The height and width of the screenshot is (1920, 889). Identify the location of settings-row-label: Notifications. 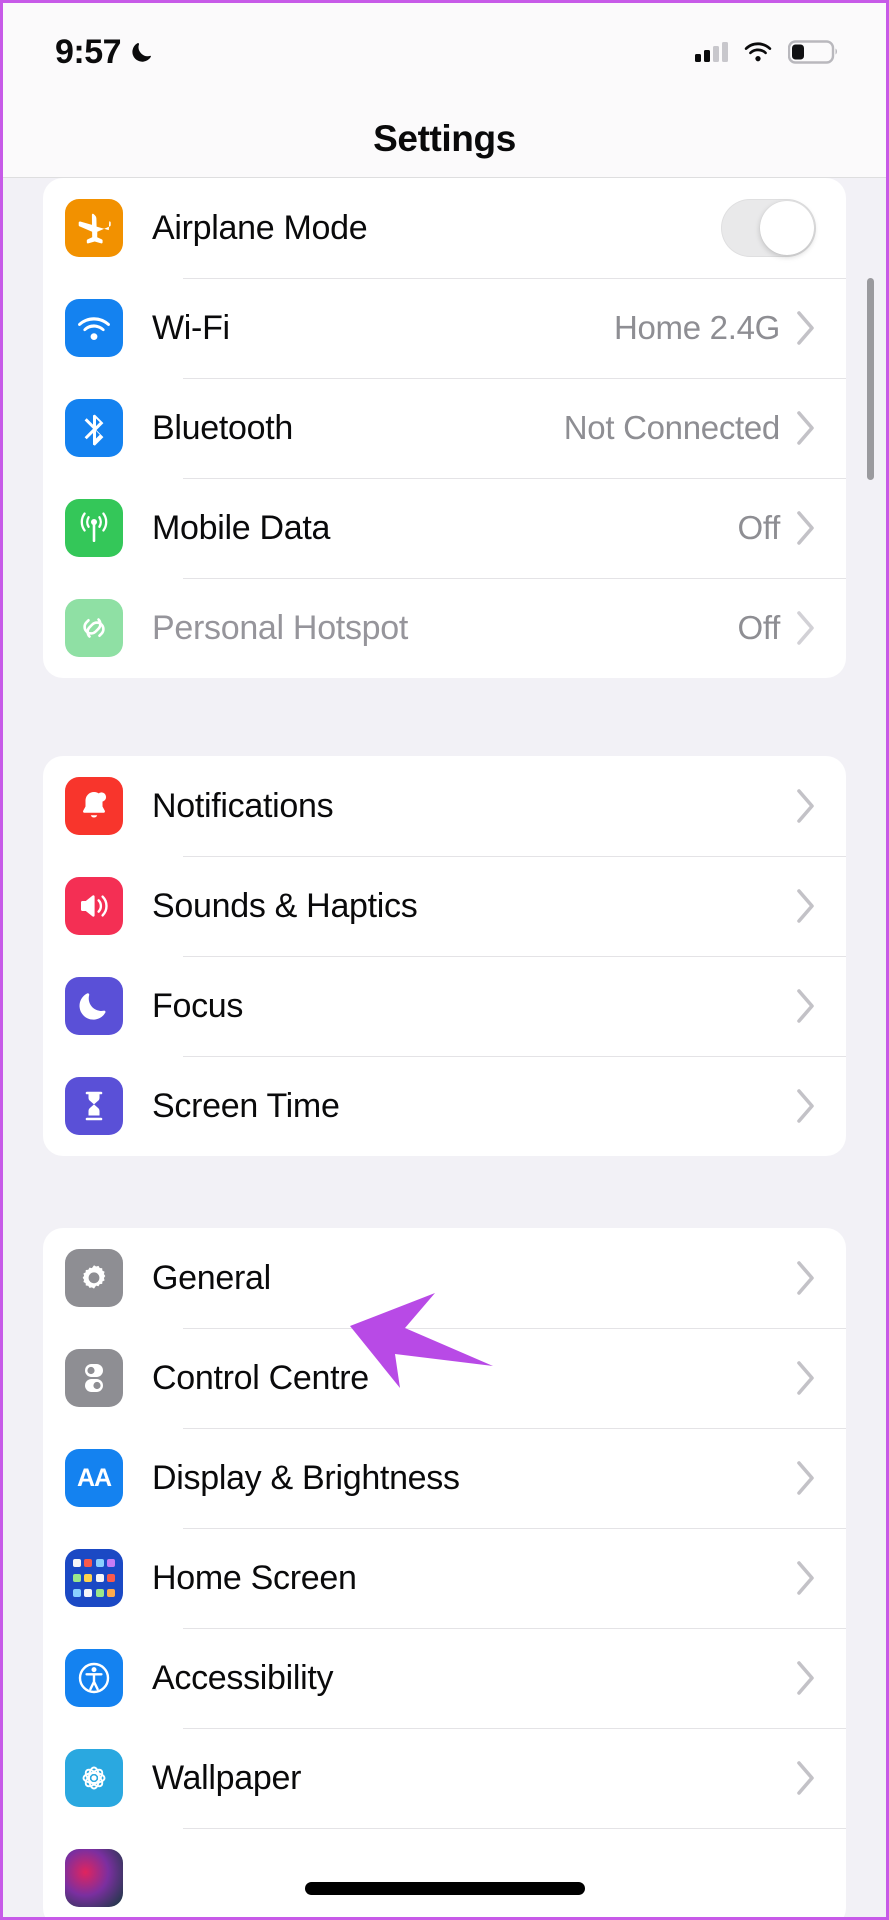
(243, 805).